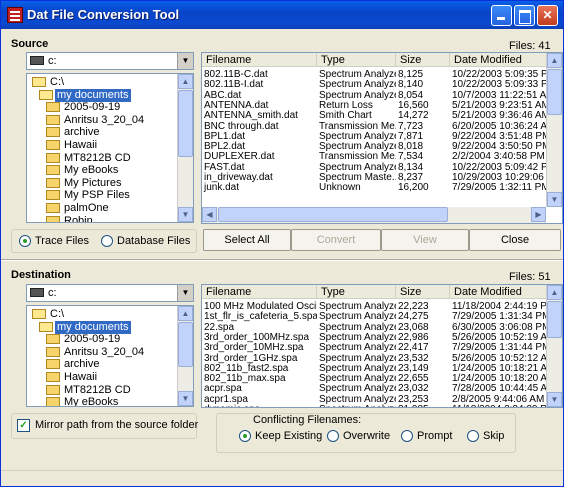 This screenshot has height=487, width=564. Describe the element at coordinates (110, 61) in the screenshot. I see `source-drive-select: c: ▼` at that location.